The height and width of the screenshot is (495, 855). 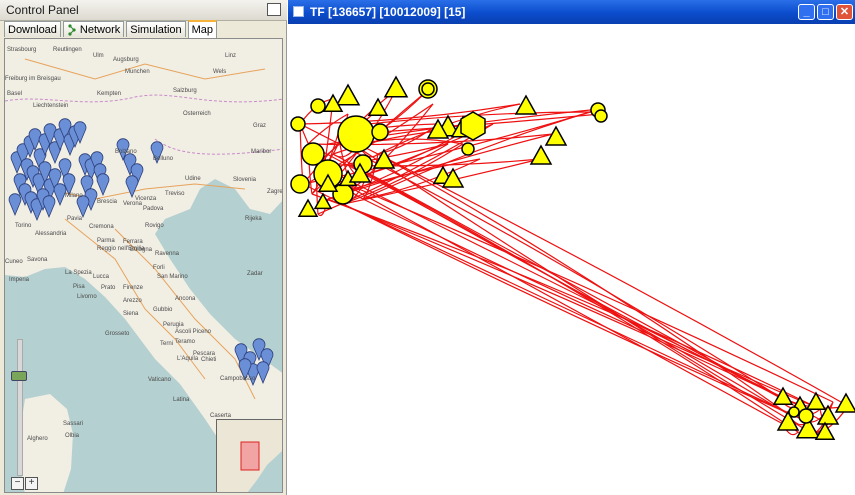 I want to click on overview-map, so click(x=249, y=455).